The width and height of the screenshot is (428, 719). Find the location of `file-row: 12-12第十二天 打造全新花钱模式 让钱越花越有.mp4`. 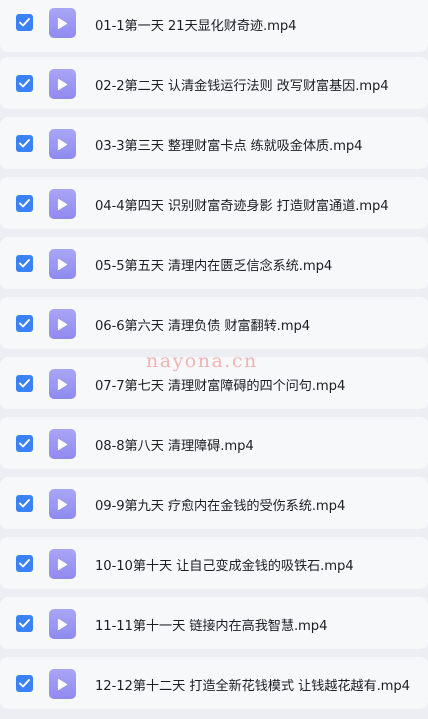

file-row: 12-12第十二天 打造全新花钱模式 让钱越花越有.mp4 is located at coordinates (214, 683).